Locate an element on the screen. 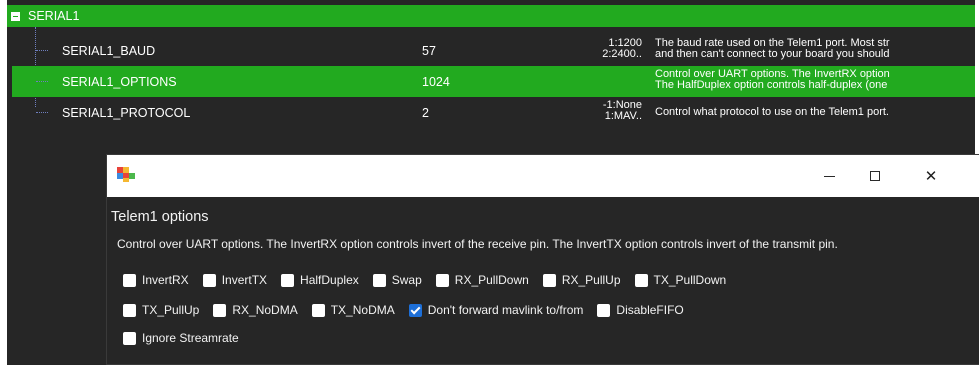 The height and width of the screenshot is (365, 979). option-rx-pullup: RX_PullUp is located at coordinates (581, 280).